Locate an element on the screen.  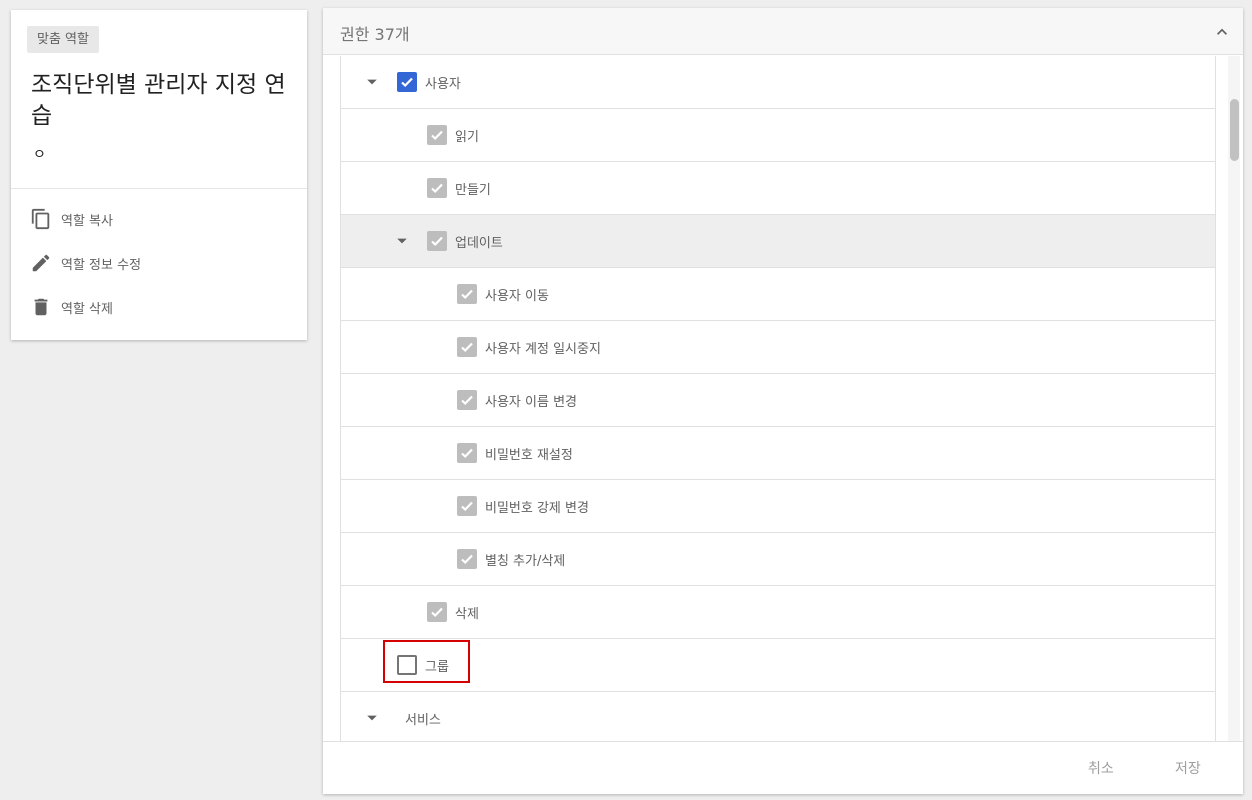
tree-row-reset-password: 비밀번호 재설정 is located at coordinates (778, 453).